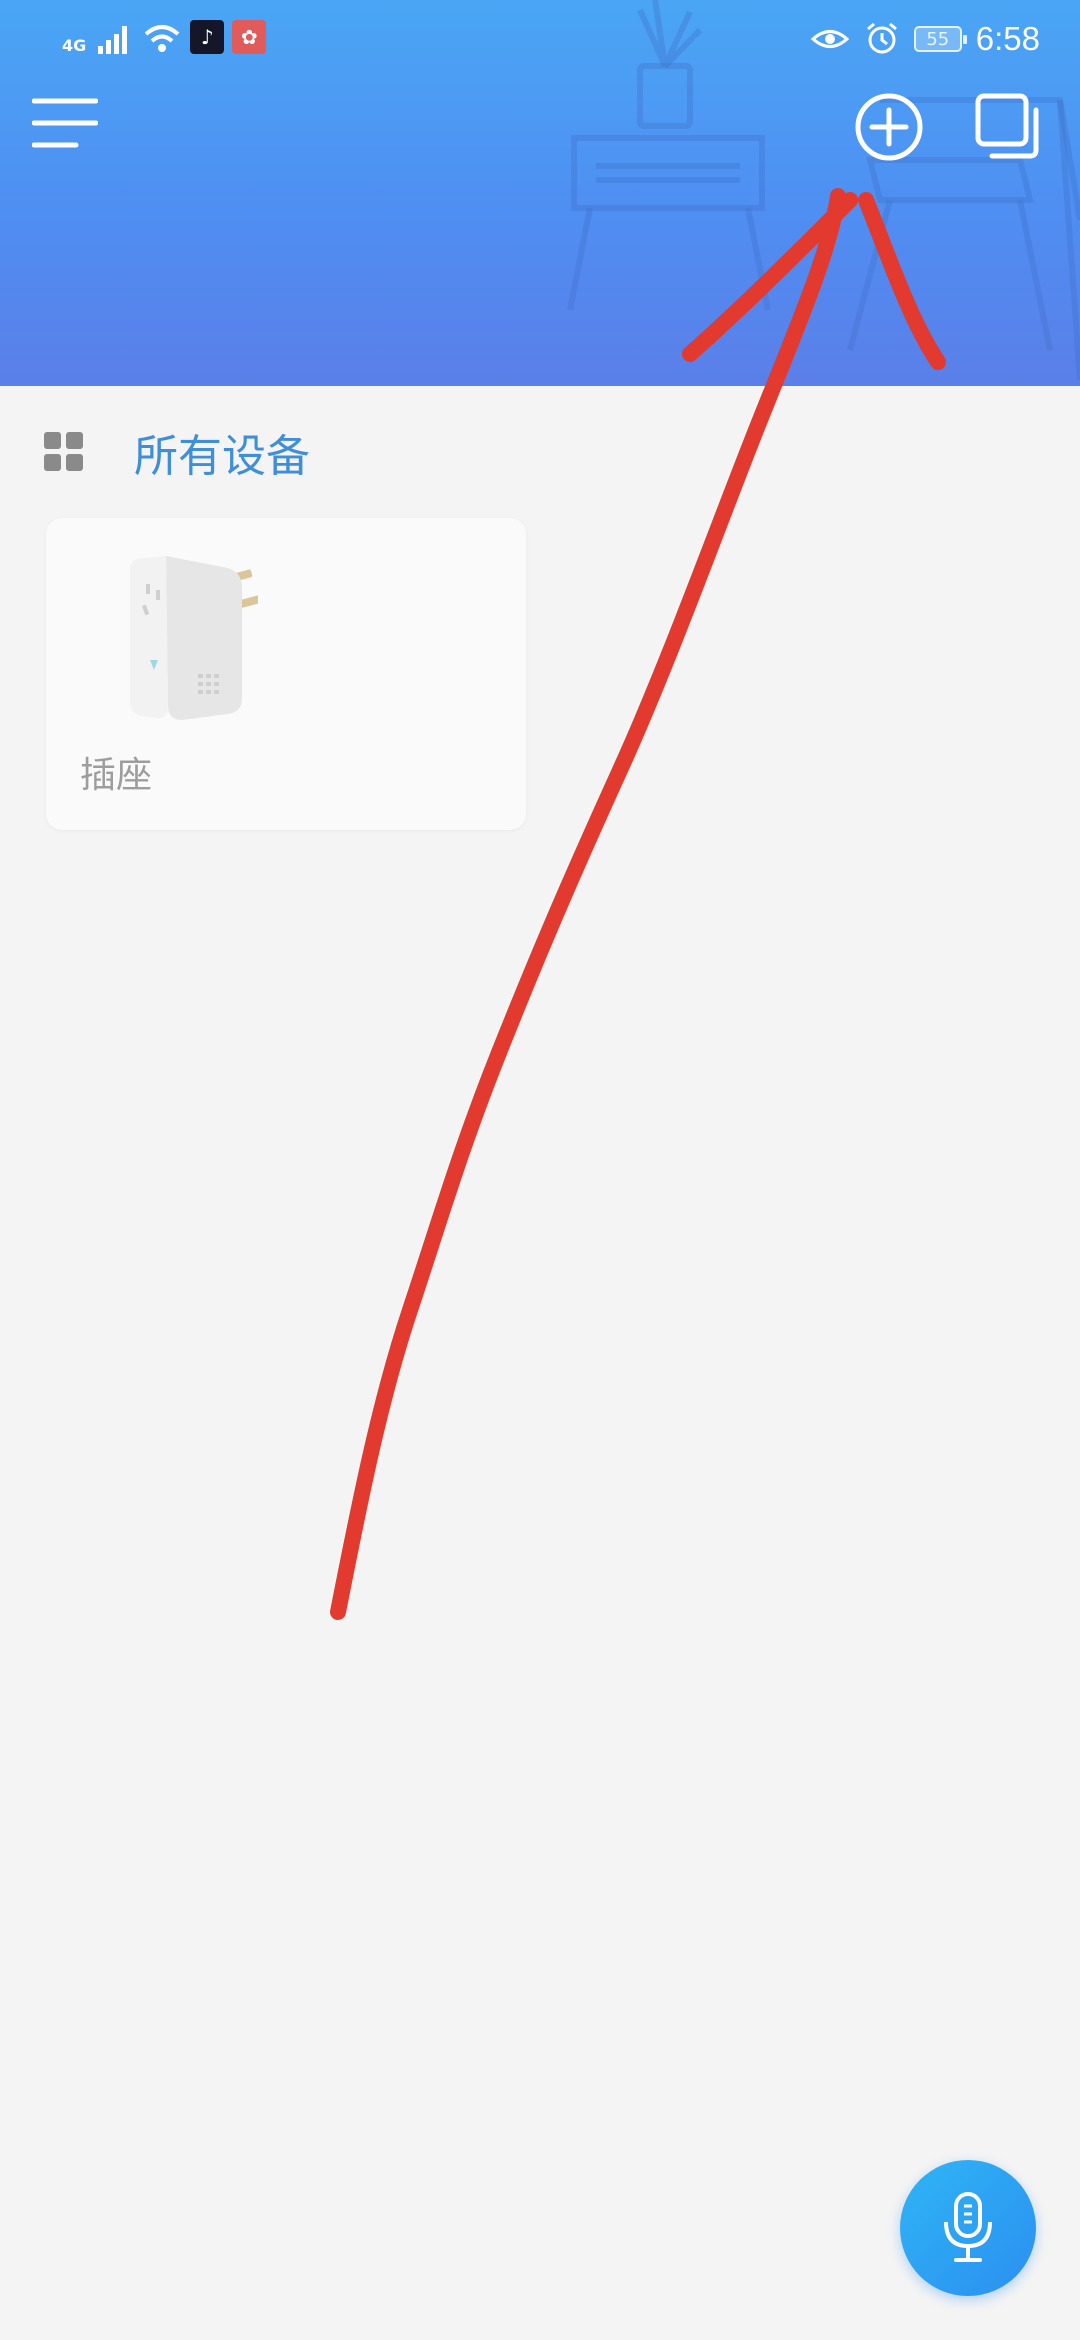  What do you see at coordinates (194, 638) in the screenshot?
I see `smart-plug-image` at bounding box center [194, 638].